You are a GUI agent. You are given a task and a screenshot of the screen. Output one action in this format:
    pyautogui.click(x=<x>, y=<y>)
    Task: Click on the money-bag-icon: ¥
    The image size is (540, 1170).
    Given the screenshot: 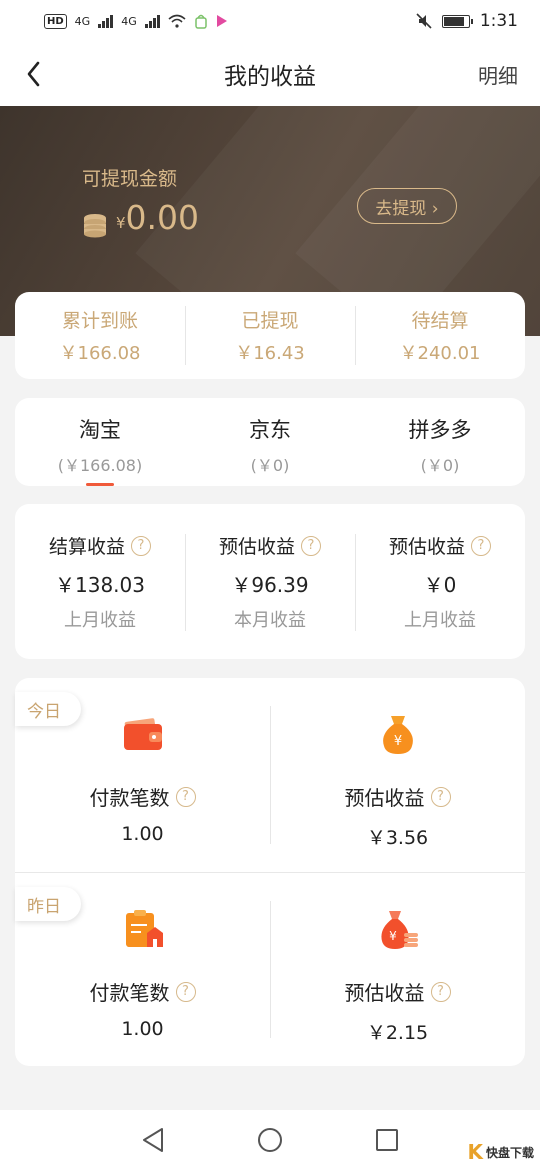 What is the action you would take?
    pyautogui.click(x=397, y=735)
    